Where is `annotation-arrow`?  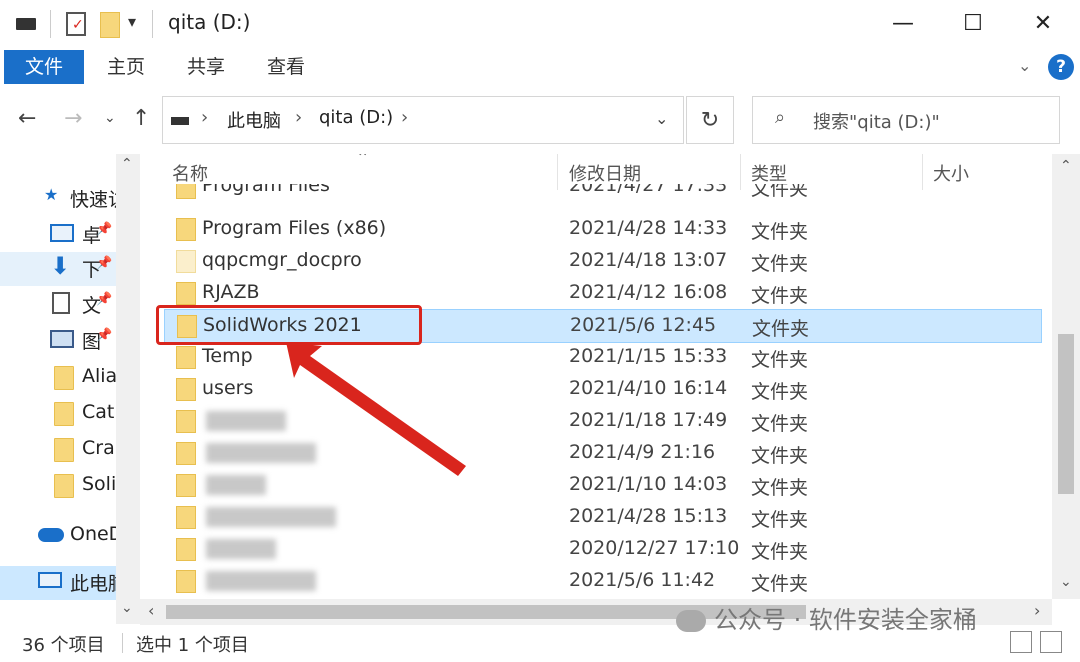
annotation-arrow is located at coordinates (376, 409).